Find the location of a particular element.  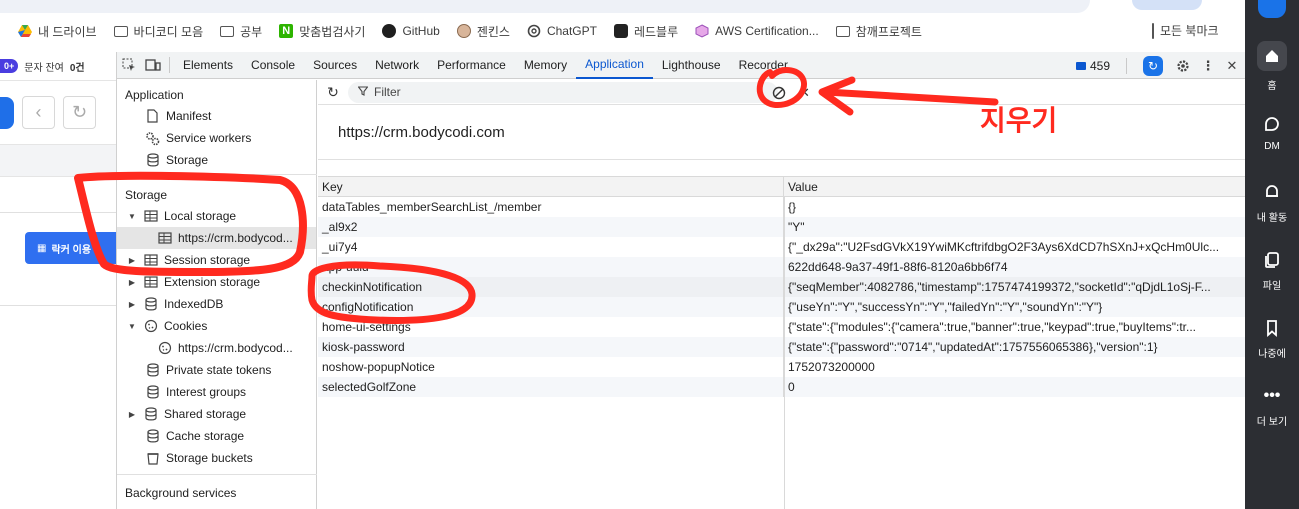

device-toolbar-icon is located at coordinates (153, 65).